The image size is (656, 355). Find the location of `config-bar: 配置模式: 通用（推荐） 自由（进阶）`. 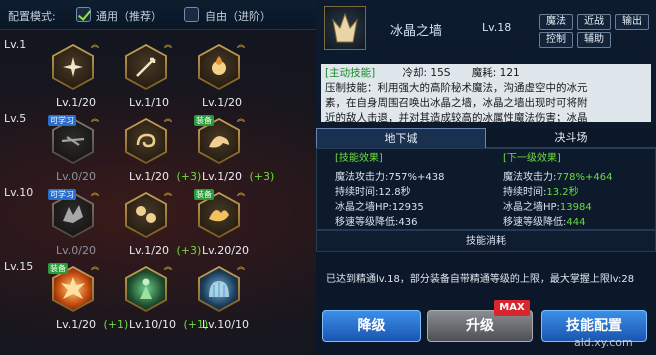

config-bar: 配置模式: 通用（推荐） 自由（进阶） is located at coordinates (158, 15).